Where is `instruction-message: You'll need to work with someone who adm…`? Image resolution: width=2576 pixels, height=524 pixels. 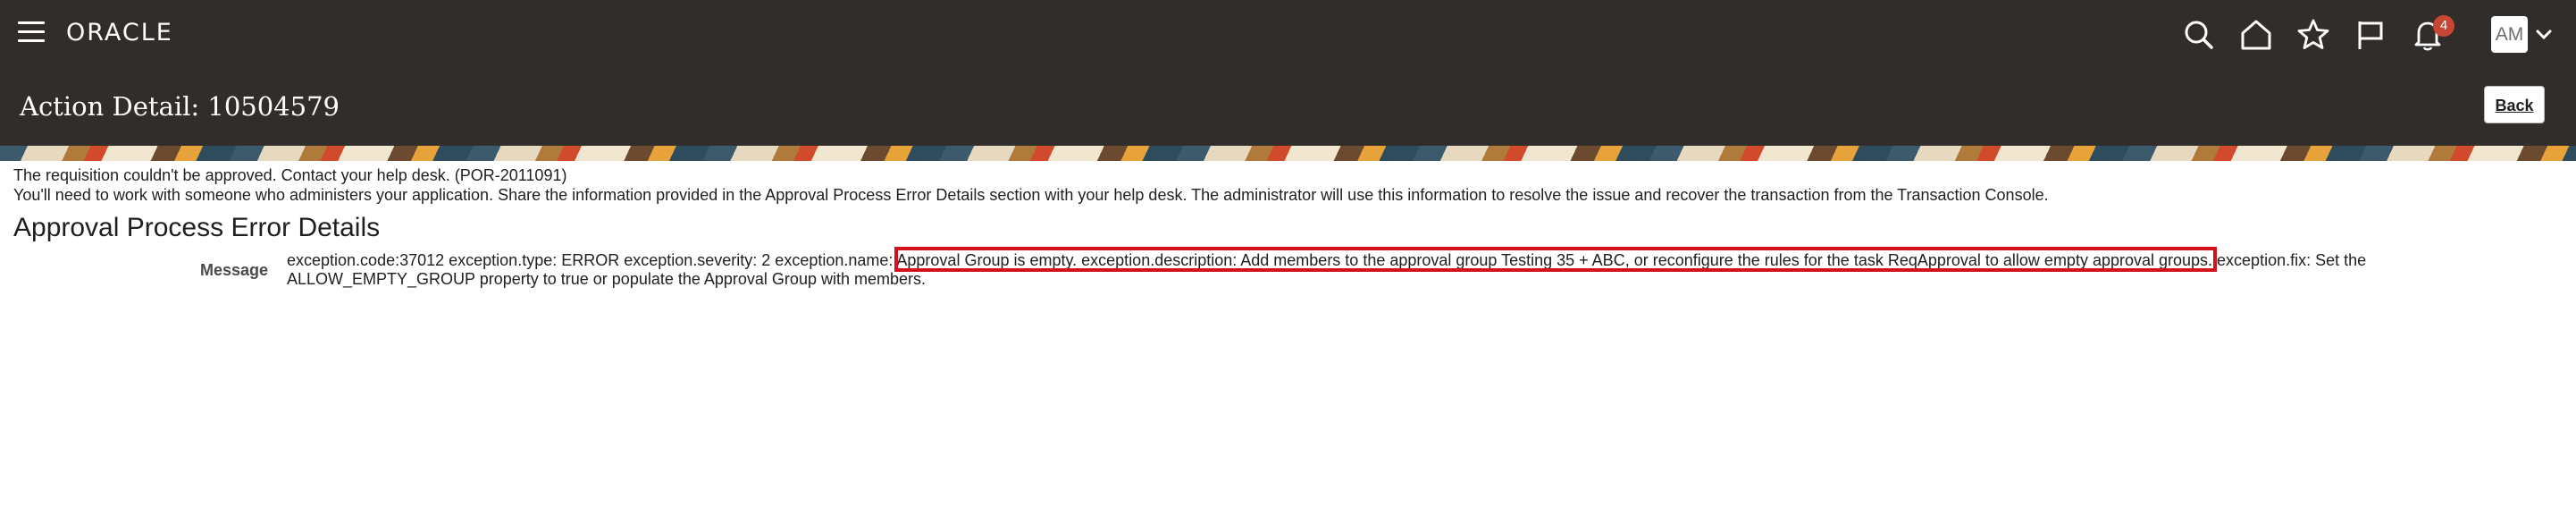 instruction-message: You'll need to work with someone who adm… is located at coordinates (1031, 195).